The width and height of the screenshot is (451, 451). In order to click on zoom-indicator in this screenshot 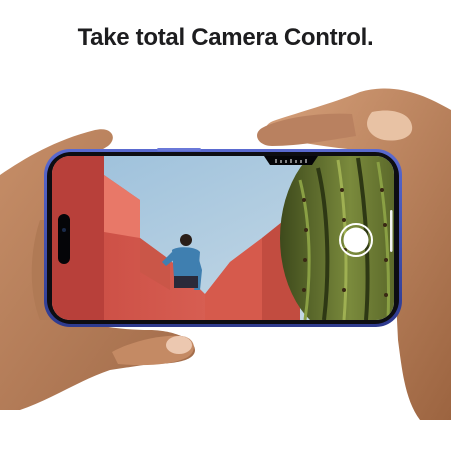, I will do `click(291, 160)`.